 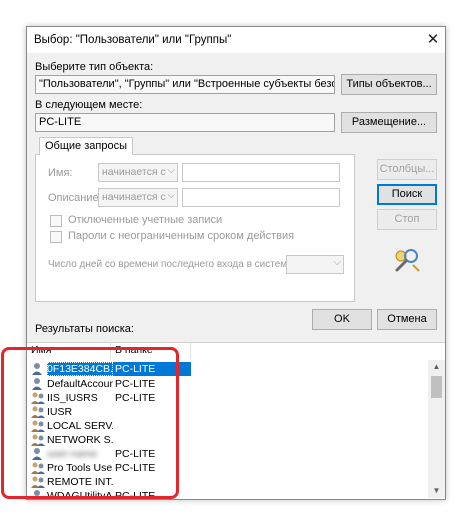 What do you see at coordinates (72, 454) in the screenshot?
I see `row-name-blurred: user-name` at bounding box center [72, 454].